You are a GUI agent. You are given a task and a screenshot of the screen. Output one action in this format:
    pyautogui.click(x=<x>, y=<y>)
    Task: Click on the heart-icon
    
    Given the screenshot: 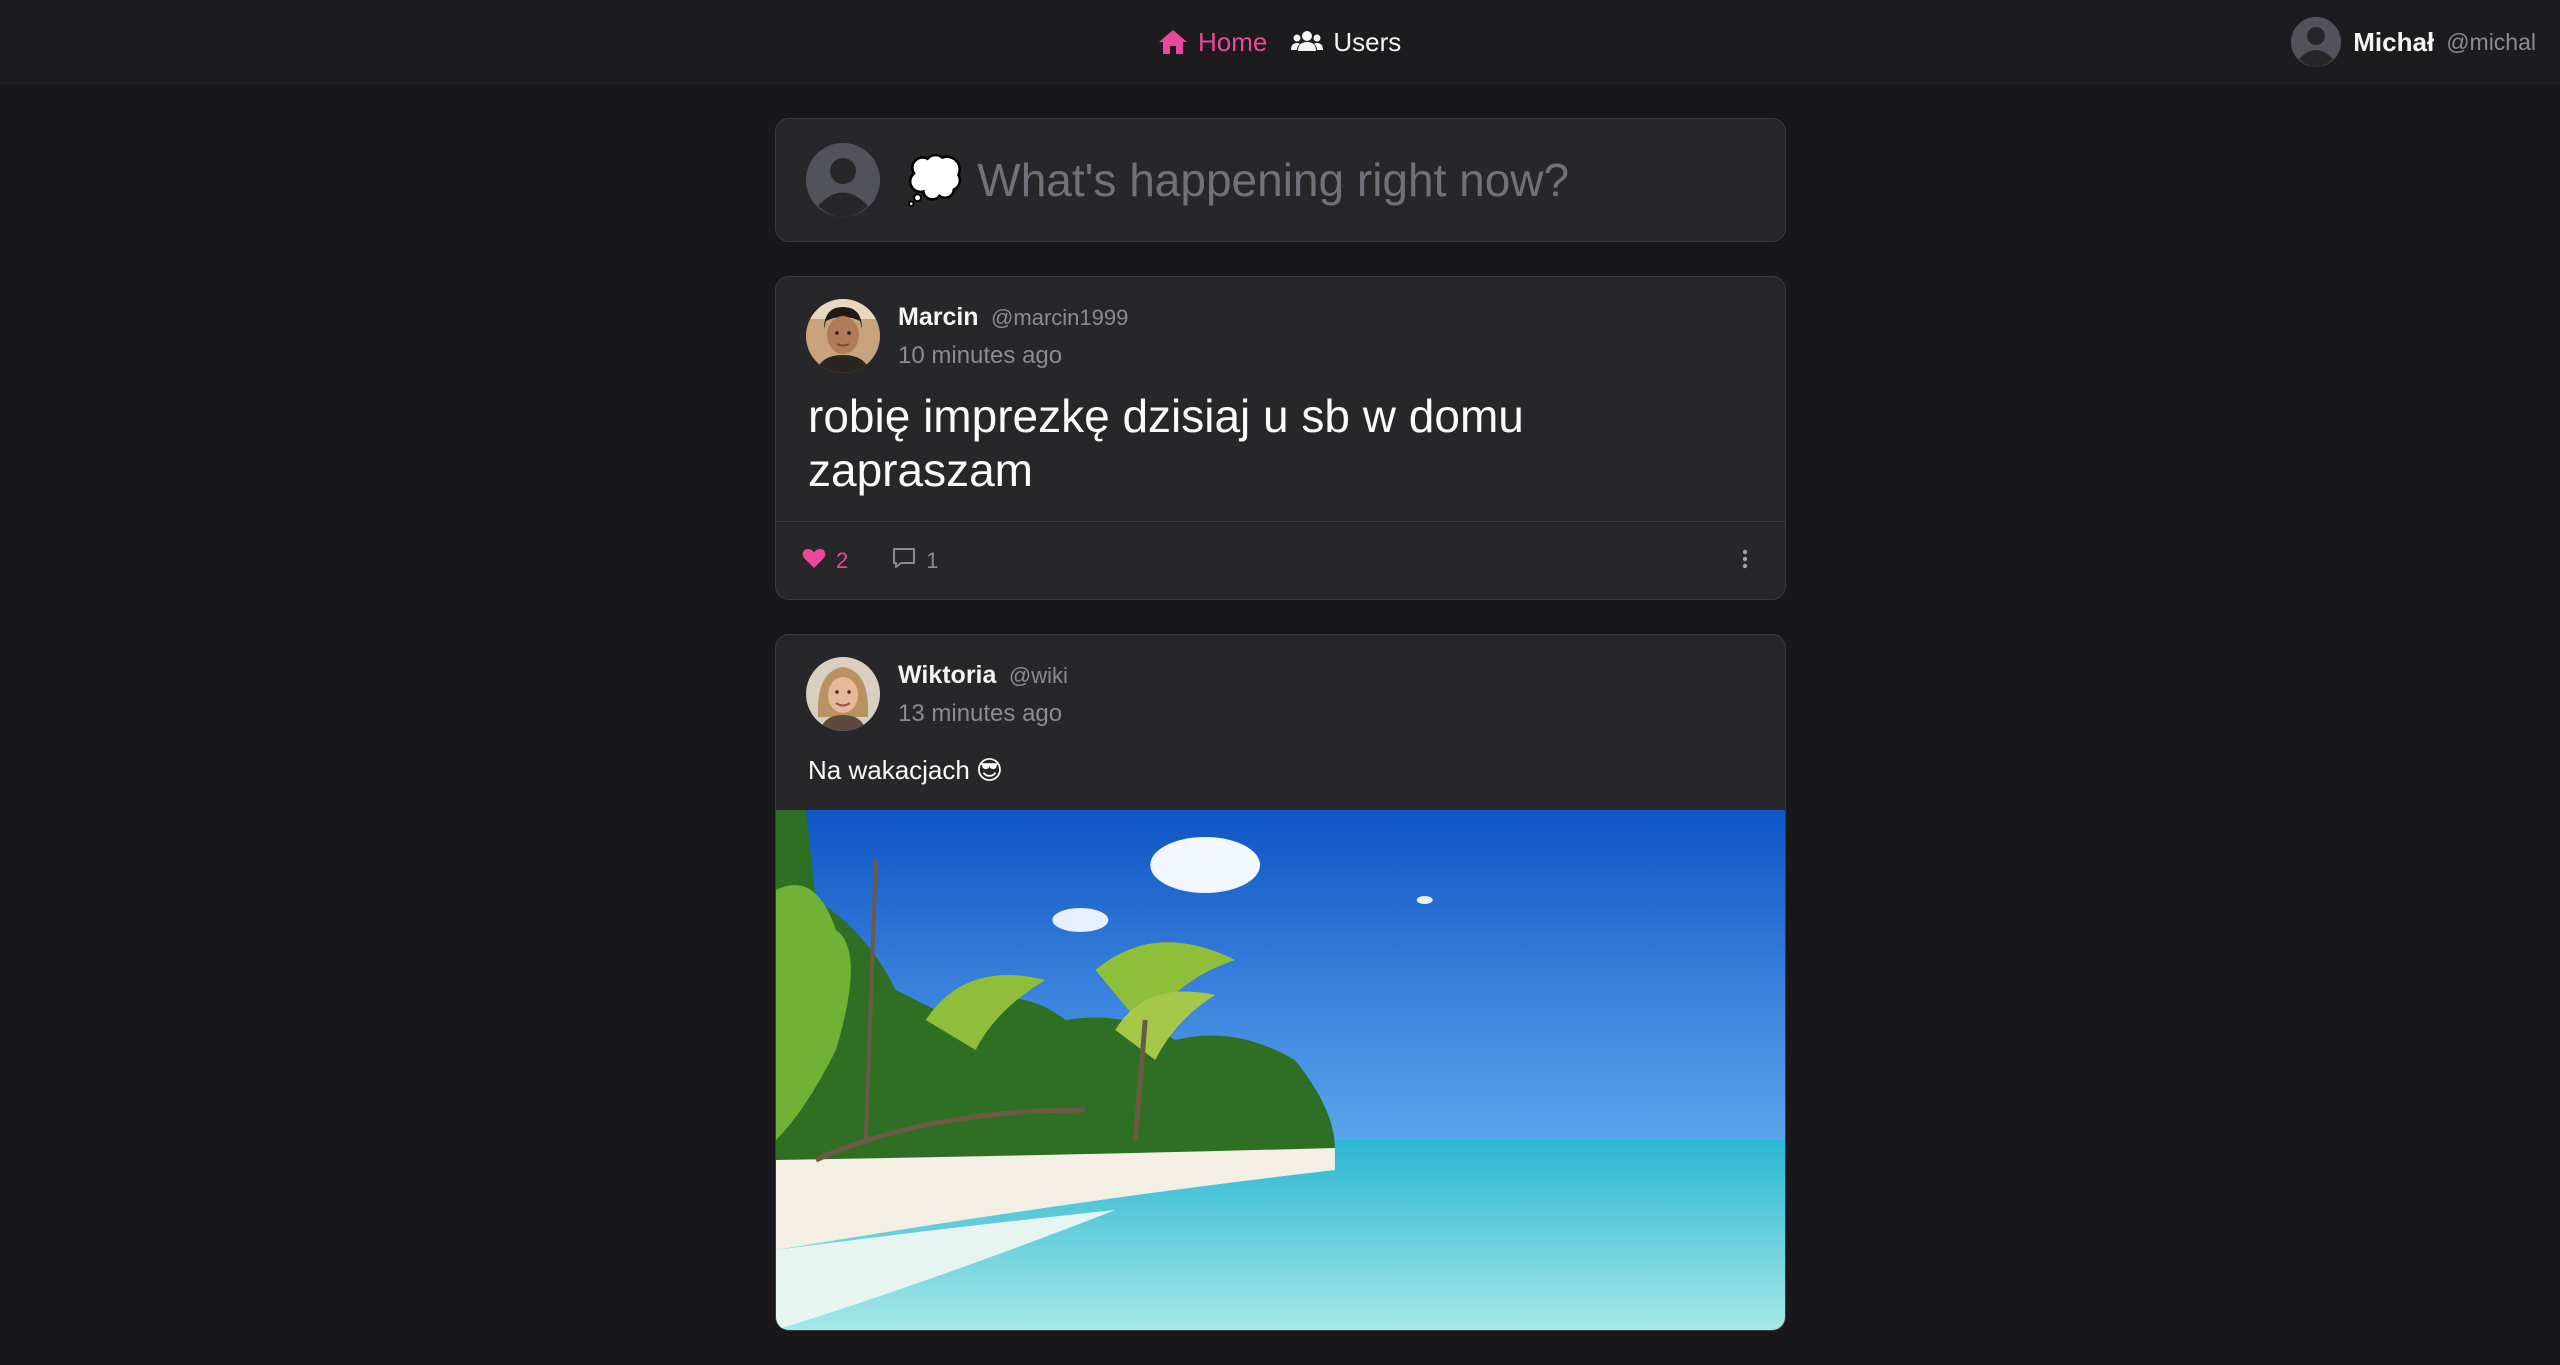 What is the action you would take?
    pyautogui.click(x=814, y=561)
    